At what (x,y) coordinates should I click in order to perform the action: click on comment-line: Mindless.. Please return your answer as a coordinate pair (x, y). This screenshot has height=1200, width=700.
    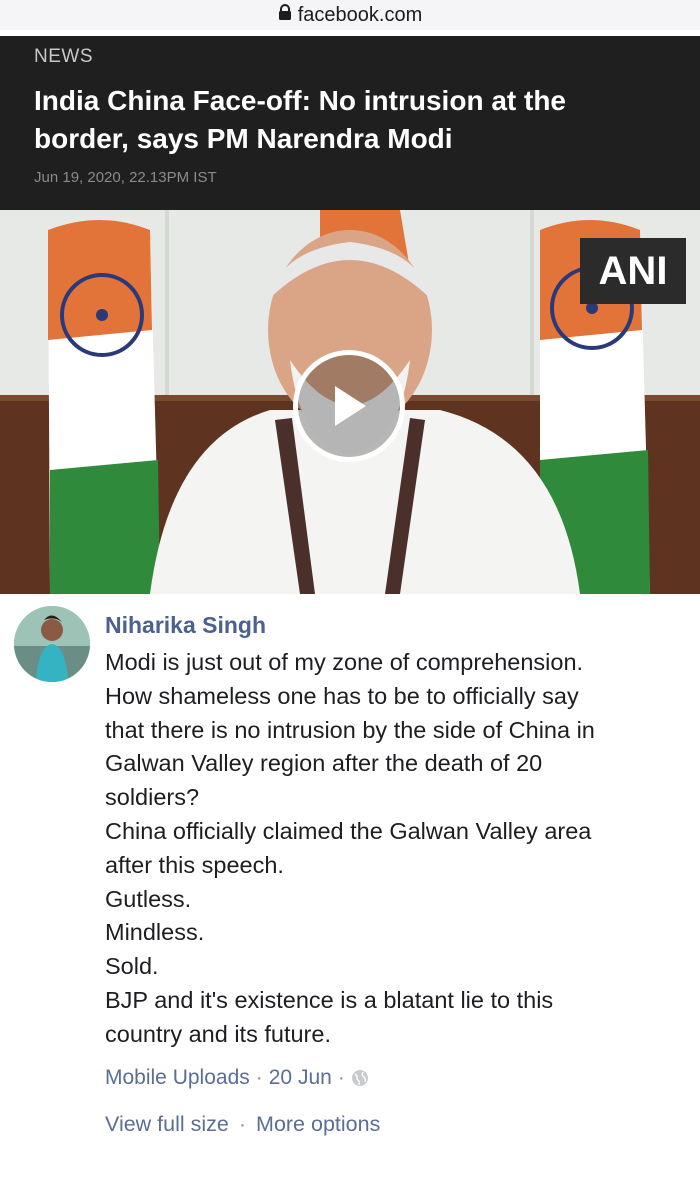
    Looking at the image, I should click on (155, 932).